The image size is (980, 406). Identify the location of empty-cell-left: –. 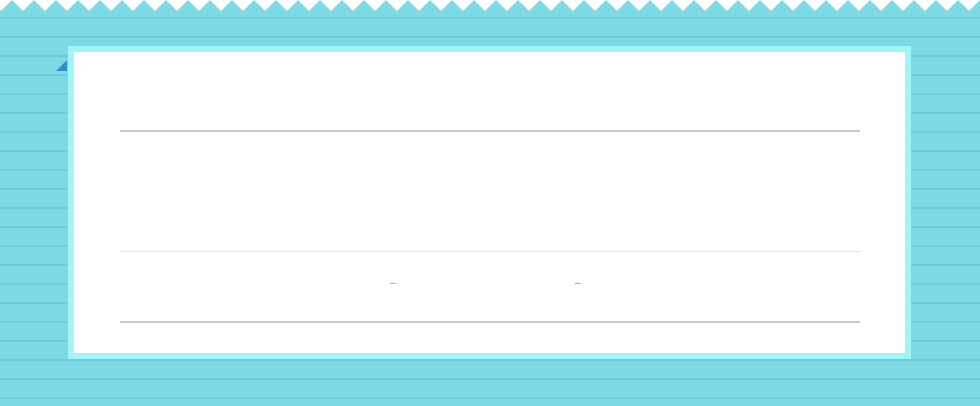
(393, 283).